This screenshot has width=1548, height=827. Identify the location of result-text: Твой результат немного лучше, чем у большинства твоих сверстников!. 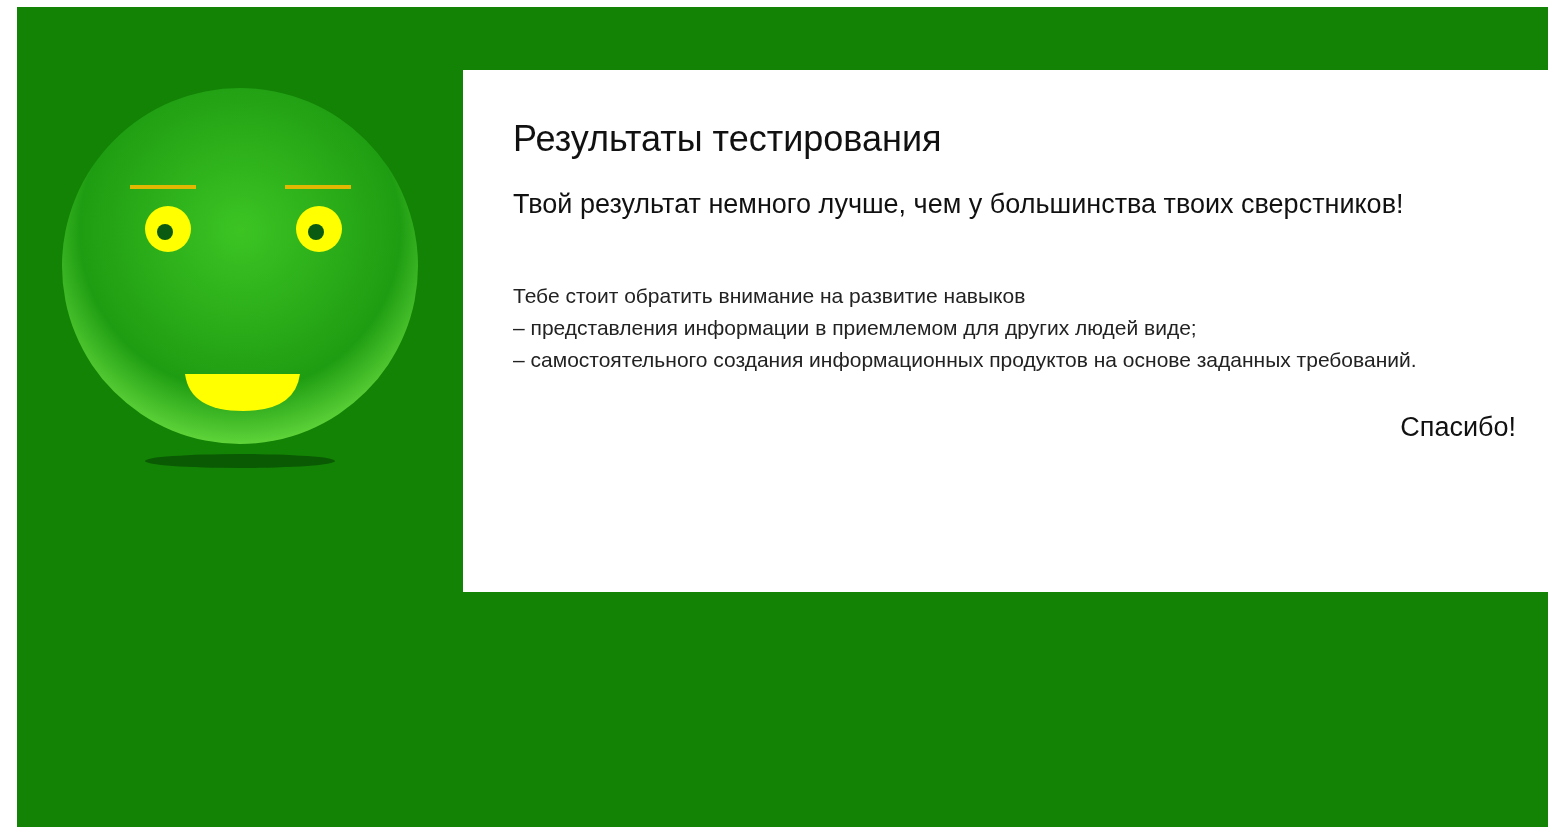
(959, 204).